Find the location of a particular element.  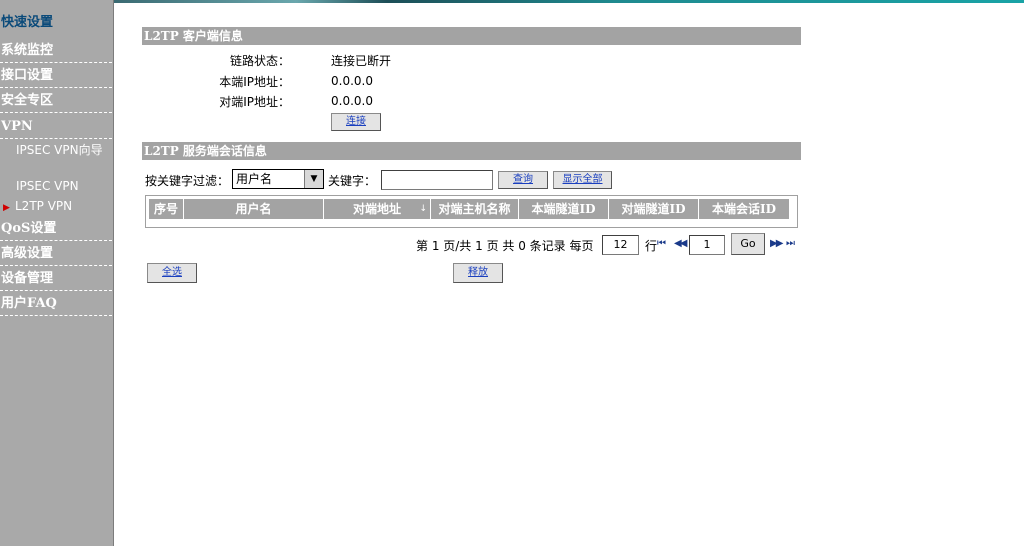

selected-arrow-icon: ▶ is located at coordinates (6, 208).